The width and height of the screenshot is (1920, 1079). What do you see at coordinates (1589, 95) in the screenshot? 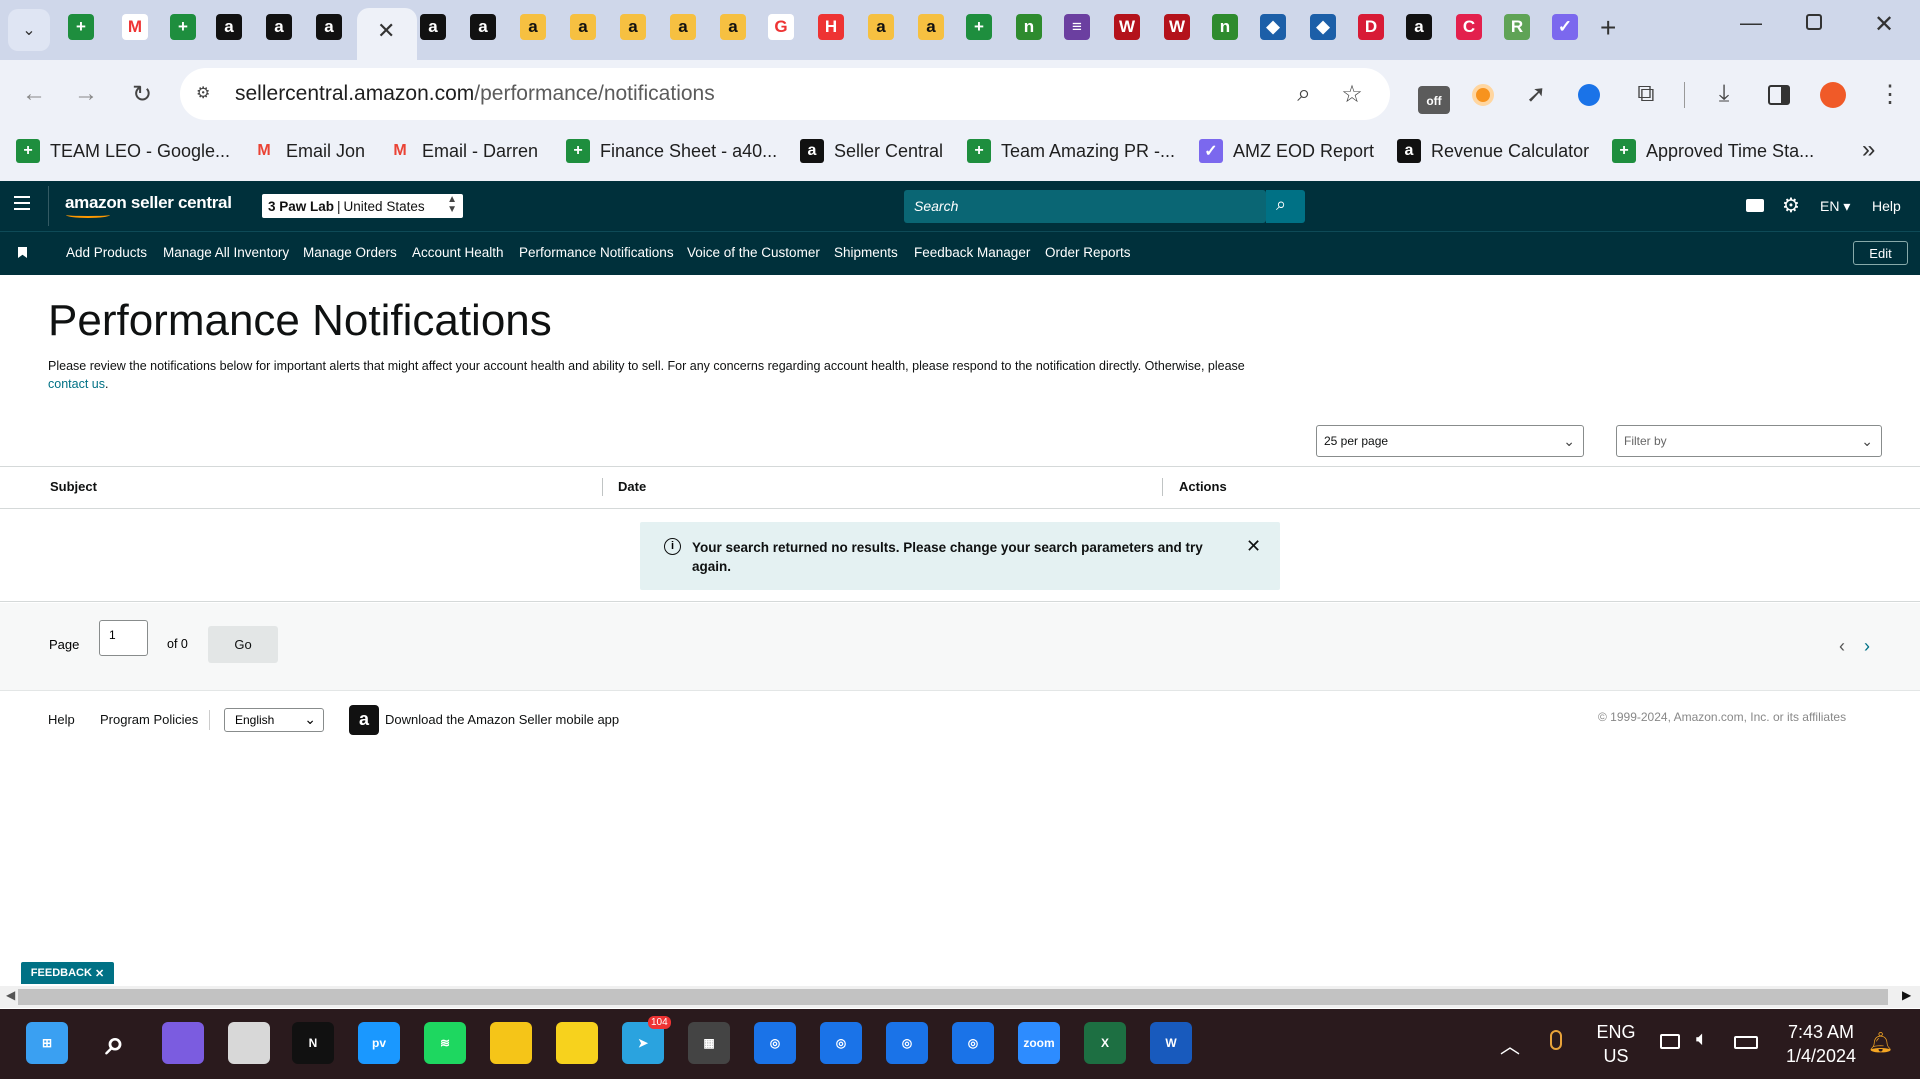
I see `extension-blue-icon` at bounding box center [1589, 95].